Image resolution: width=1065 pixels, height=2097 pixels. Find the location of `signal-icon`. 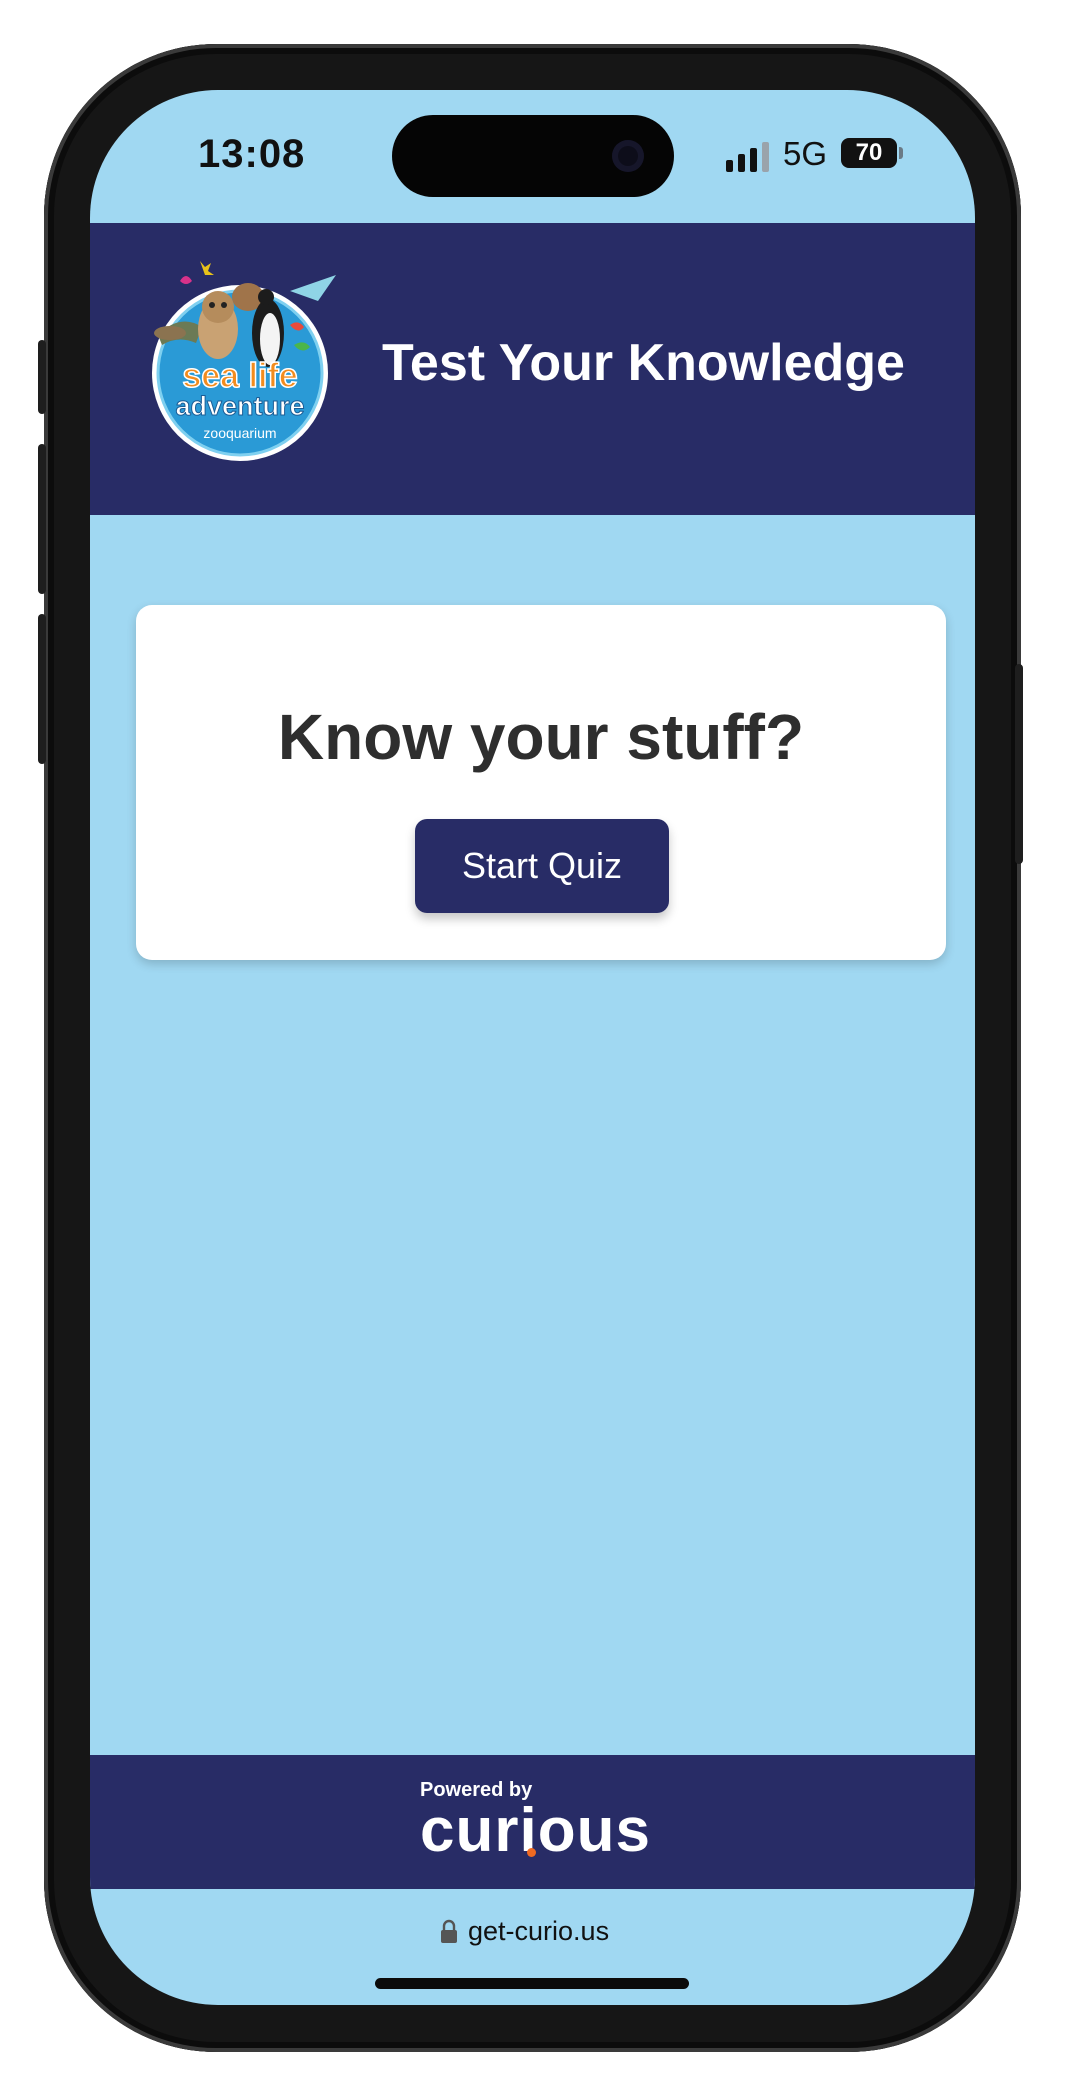

signal-icon is located at coordinates (747, 157).